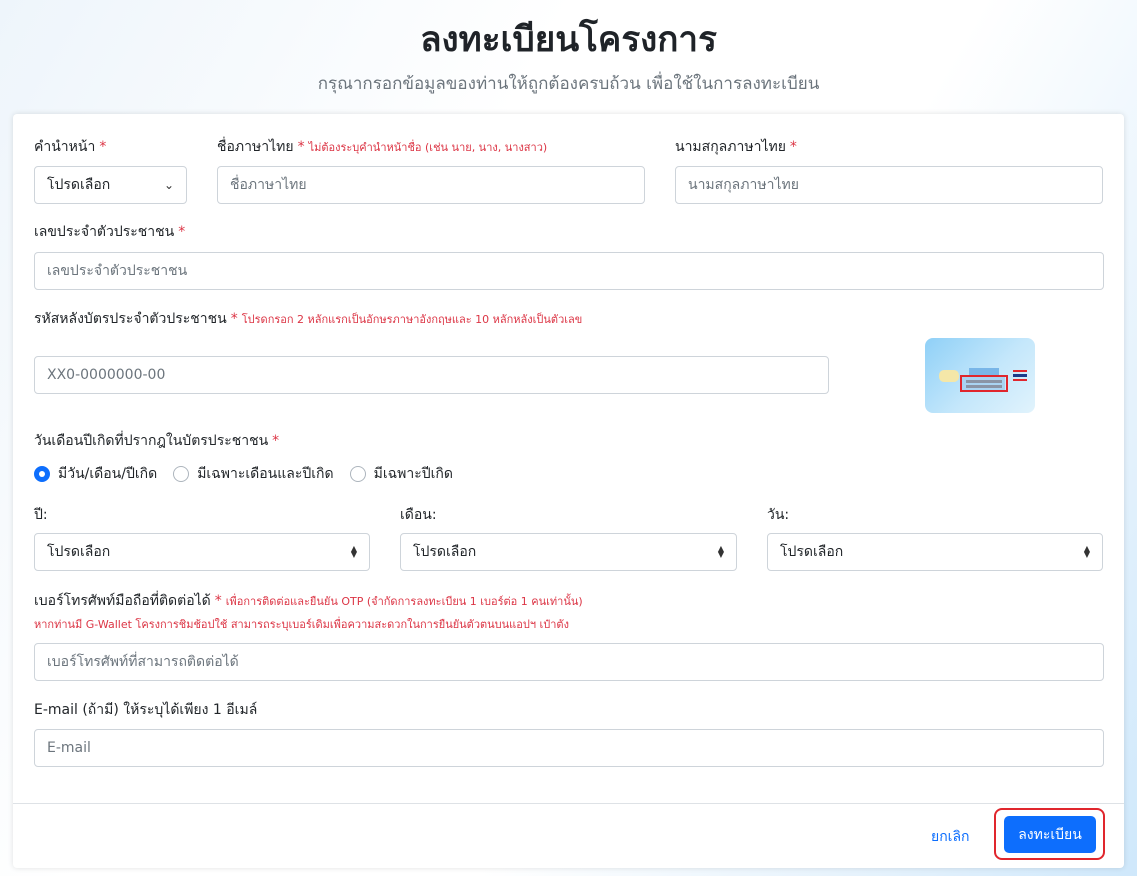 The width and height of the screenshot is (1137, 876). Describe the element at coordinates (935, 552) in the screenshot. I see `day-select: โปรดเลือก ▲ ▼` at that location.